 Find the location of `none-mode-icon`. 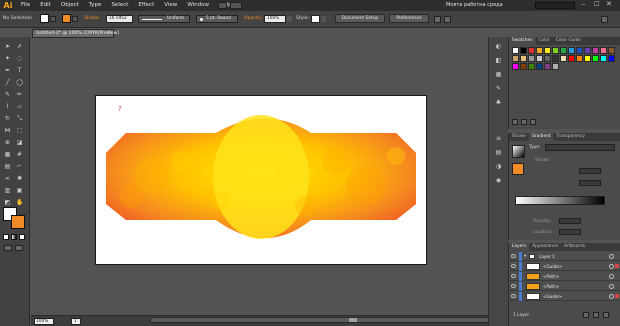

none-mode-icon is located at coordinates (22, 237).